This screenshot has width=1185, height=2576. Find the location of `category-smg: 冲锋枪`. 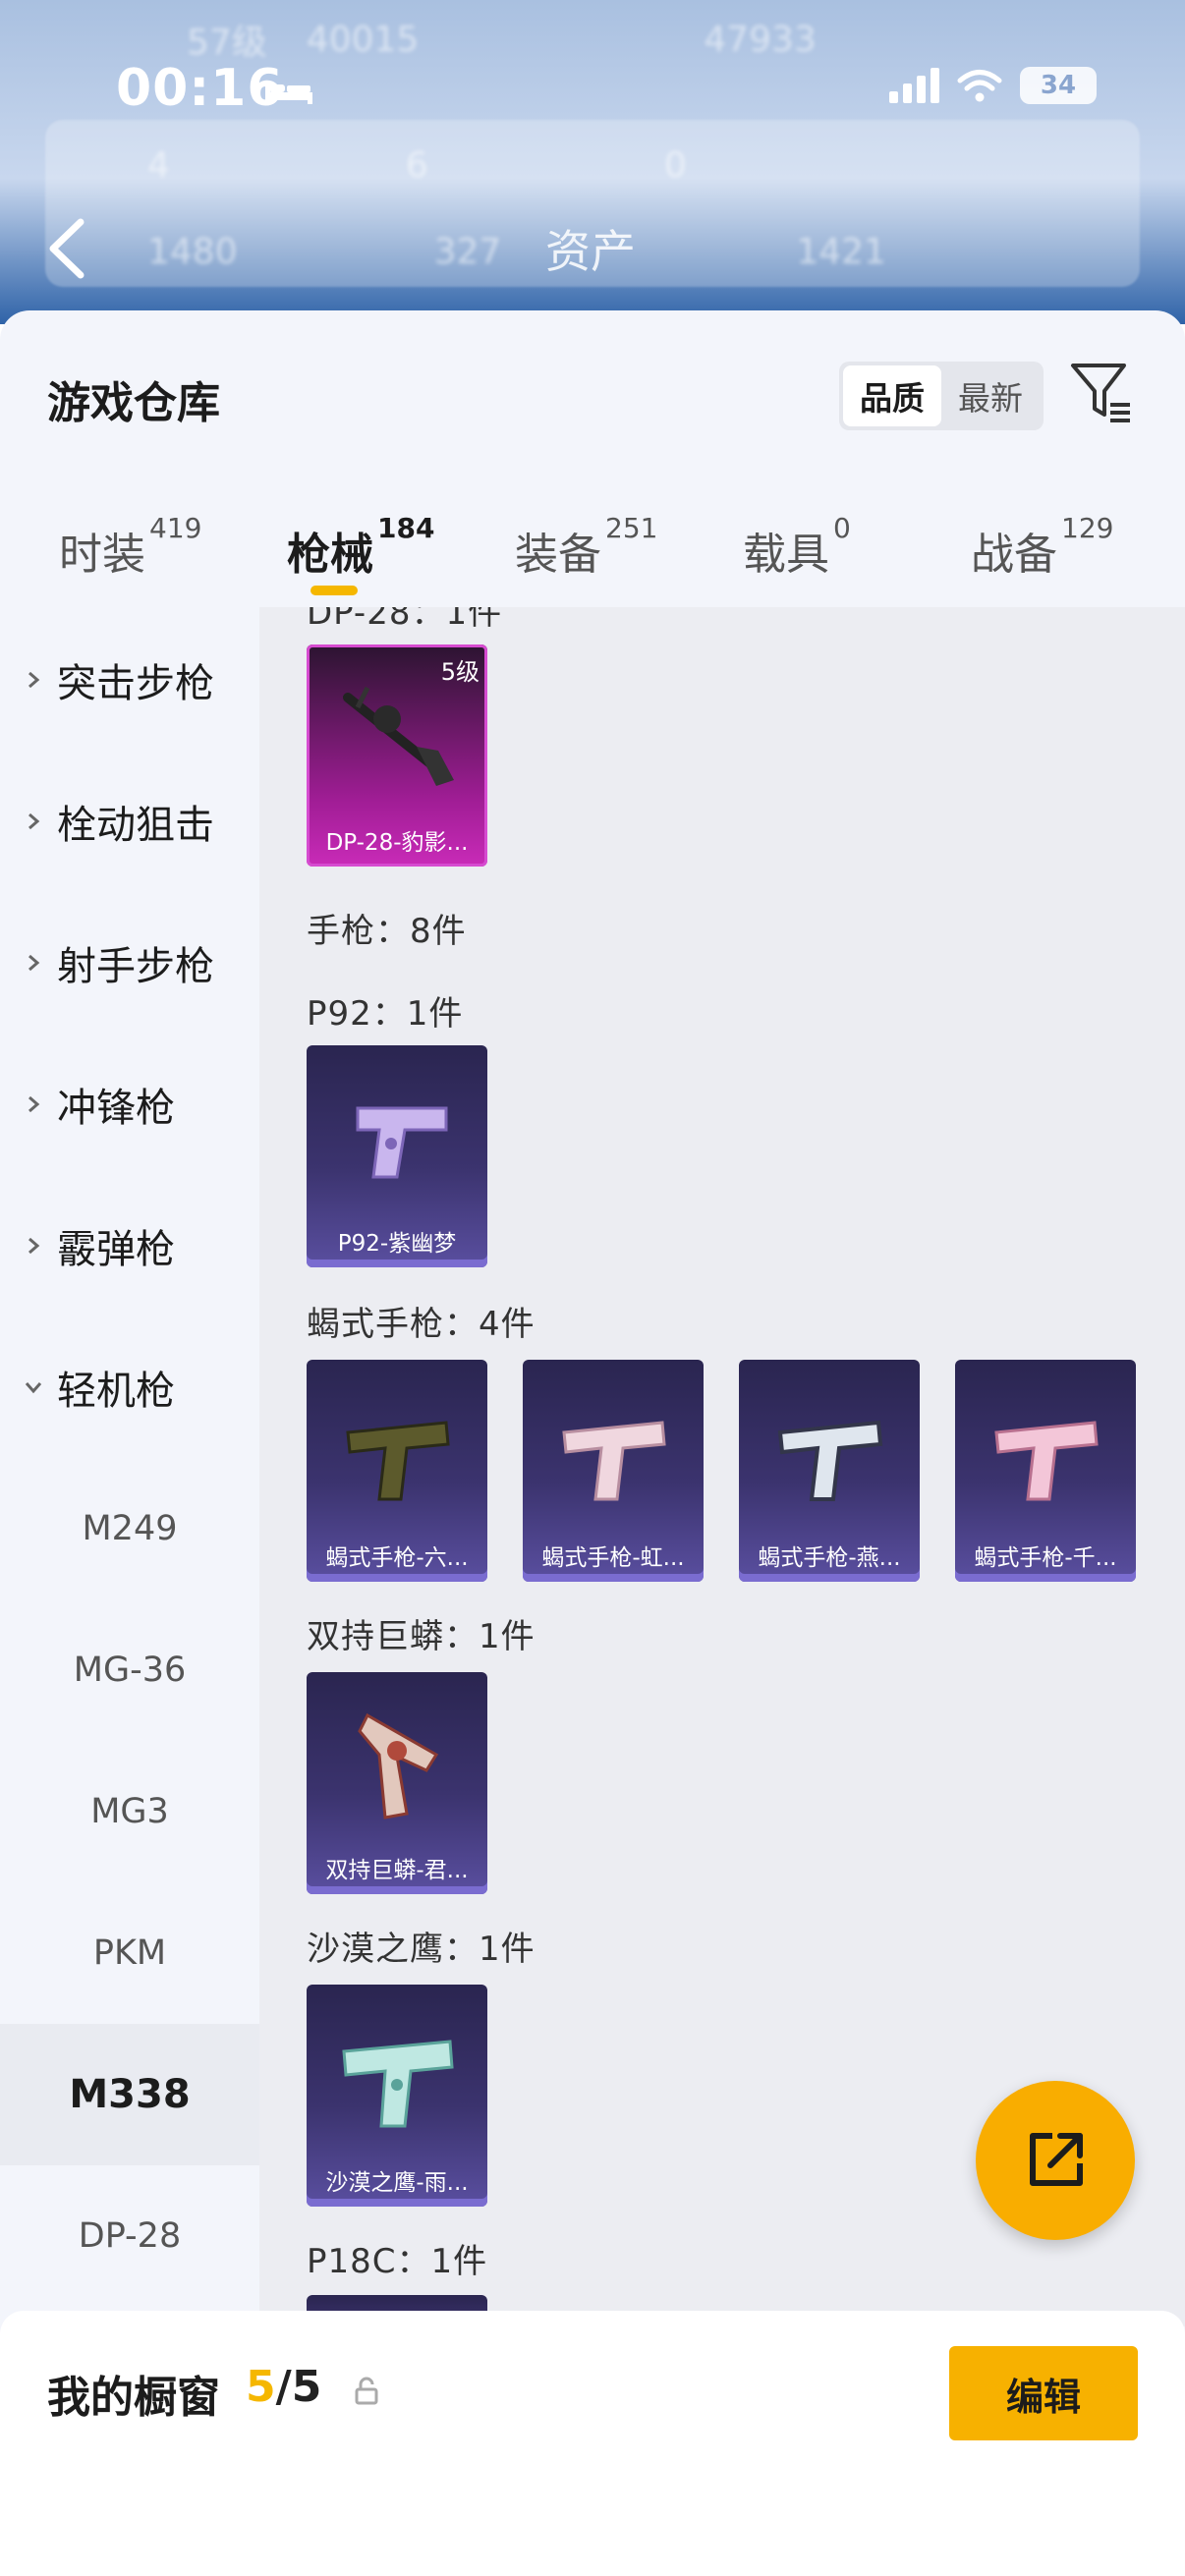

category-smg: 冲锋枪 is located at coordinates (130, 1104).